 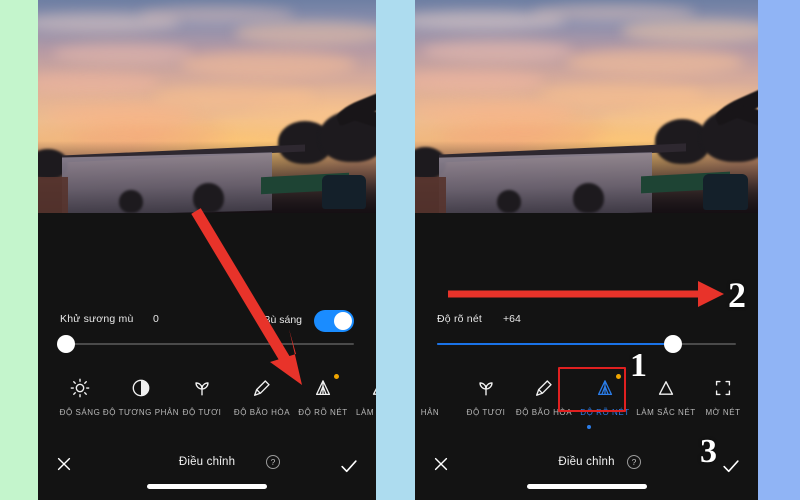 What do you see at coordinates (80, 388) in the screenshot?
I see `brightness-icon` at bounding box center [80, 388].